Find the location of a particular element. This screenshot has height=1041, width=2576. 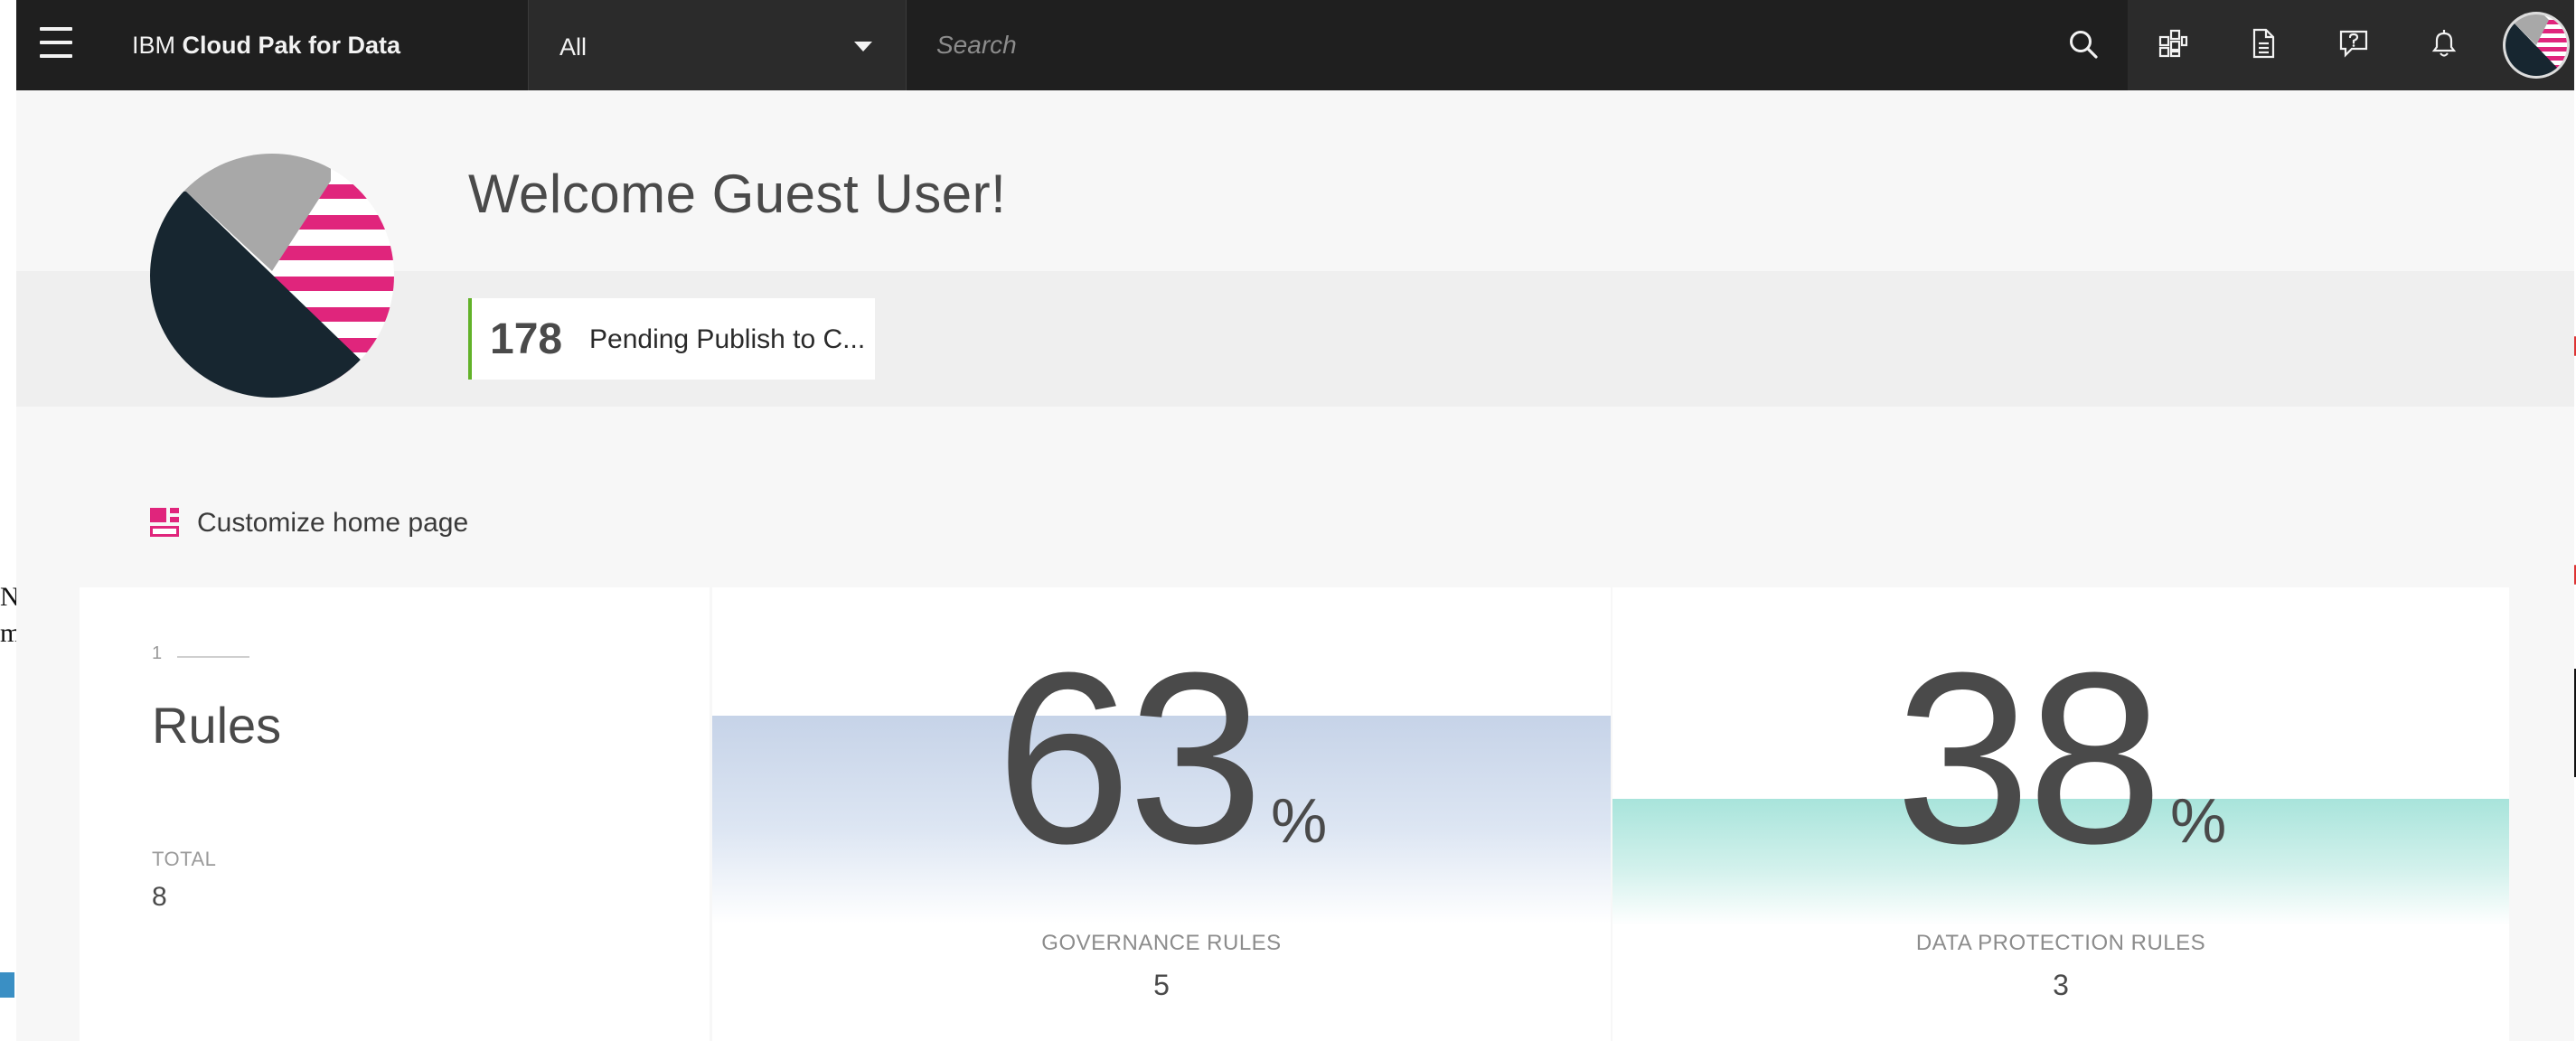

governance-rules-label: GOVERNANCE RULES is located at coordinates (1161, 943).